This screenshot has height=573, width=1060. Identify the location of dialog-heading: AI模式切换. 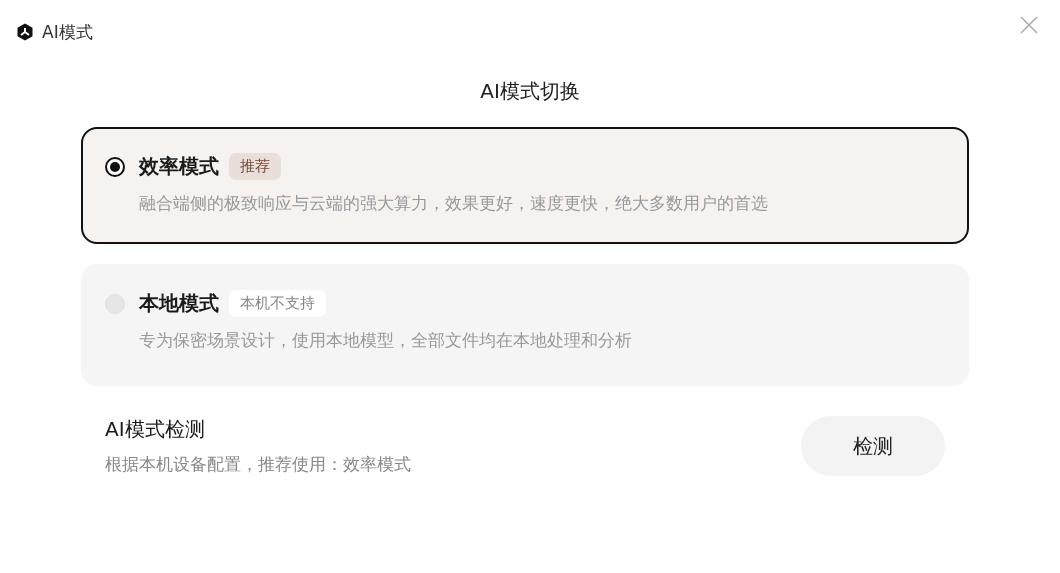
(530, 91).